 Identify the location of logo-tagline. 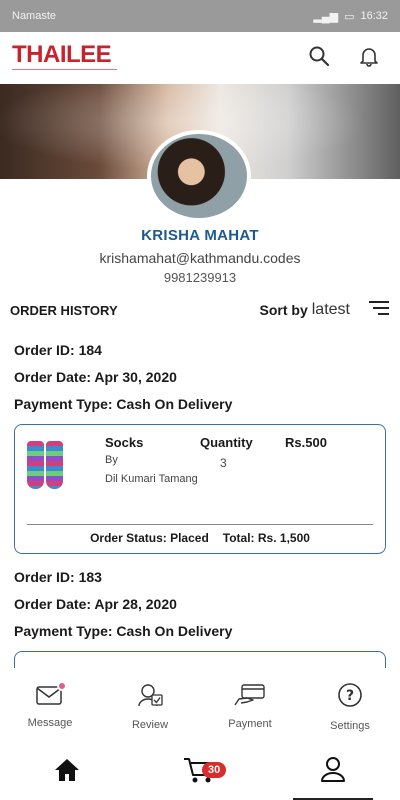
(64, 71).